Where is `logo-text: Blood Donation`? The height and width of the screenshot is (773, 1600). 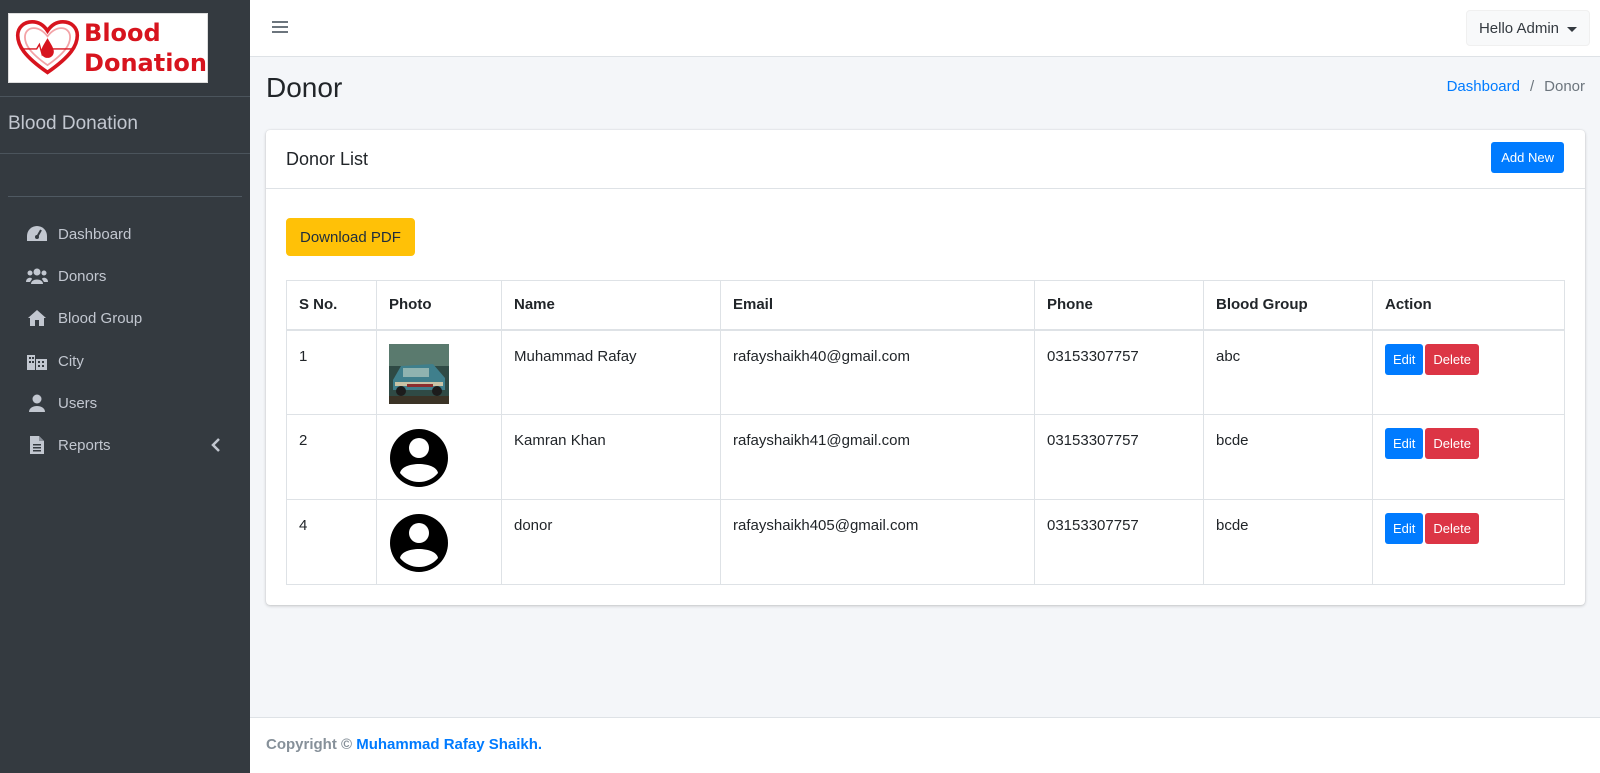 logo-text: Blood Donation is located at coordinates (143, 48).